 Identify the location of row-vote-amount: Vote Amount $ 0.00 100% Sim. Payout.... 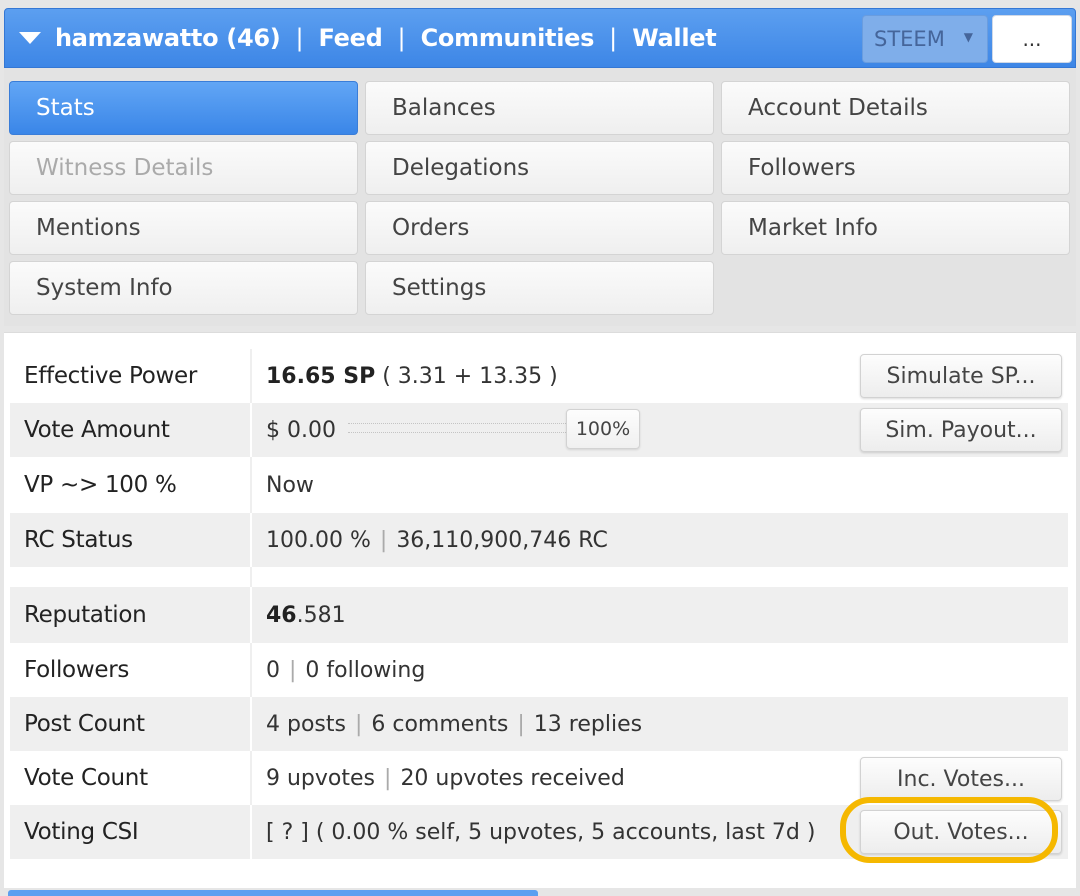
(539, 430).